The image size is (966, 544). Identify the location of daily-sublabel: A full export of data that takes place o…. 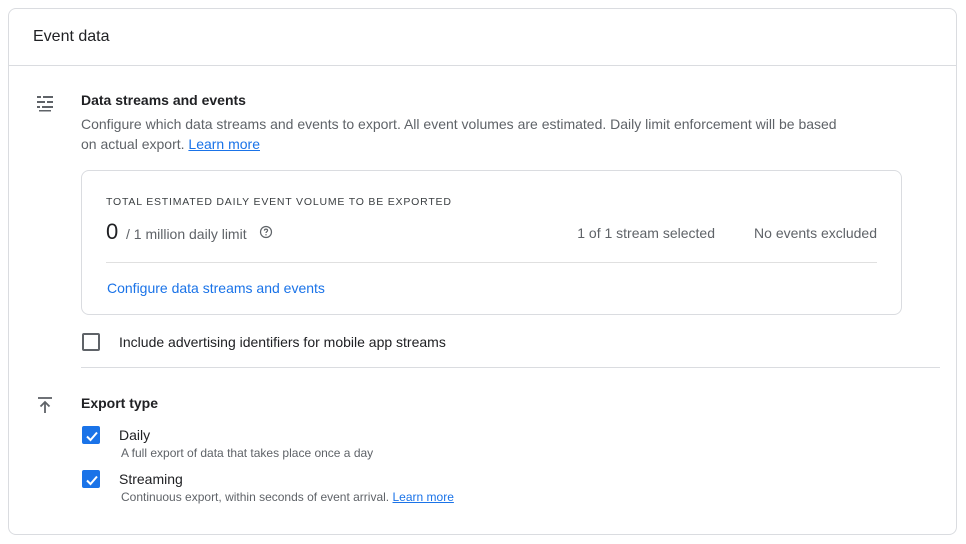
(247, 453).